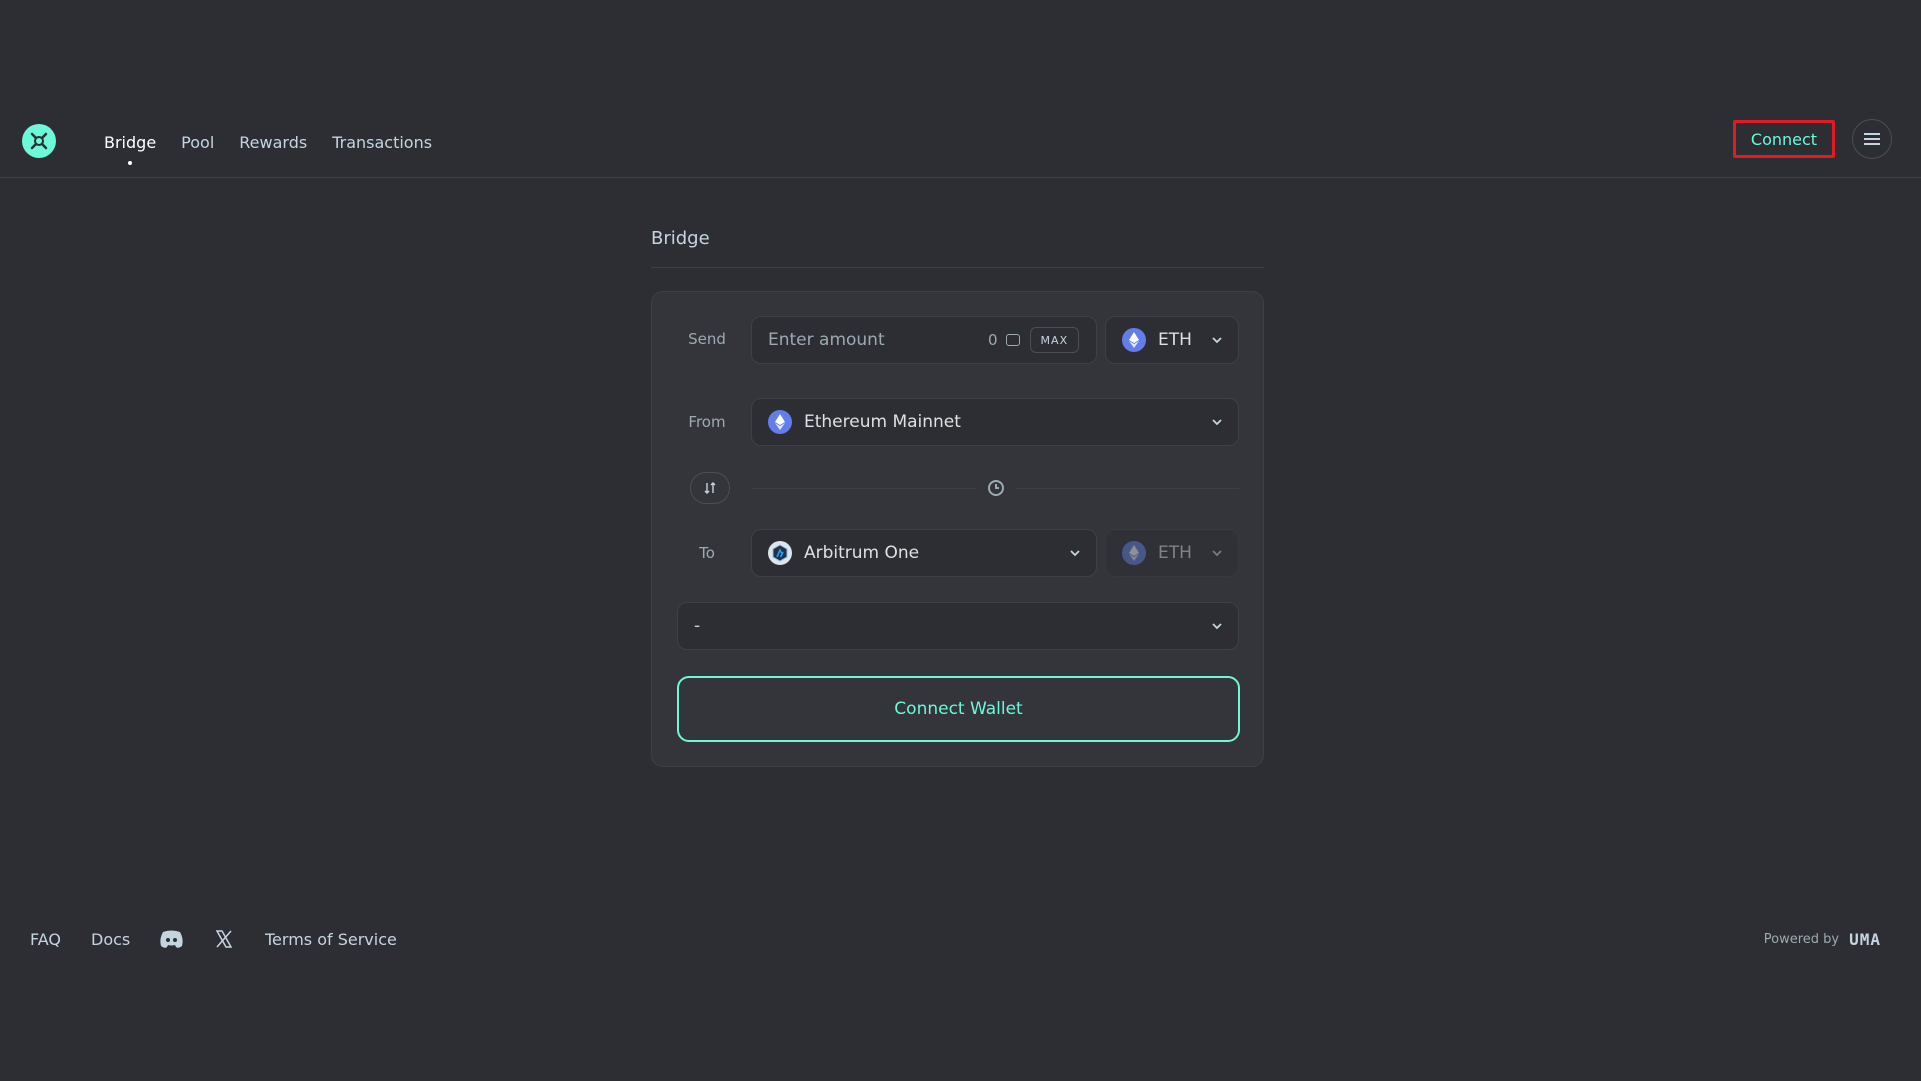 Image resolution: width=1921 pixels, height=1081 pixels. Describe the element at coordinates (958, 709) in the screenshot. I see `connect-wallet-button: Connect Wallet` at that location.